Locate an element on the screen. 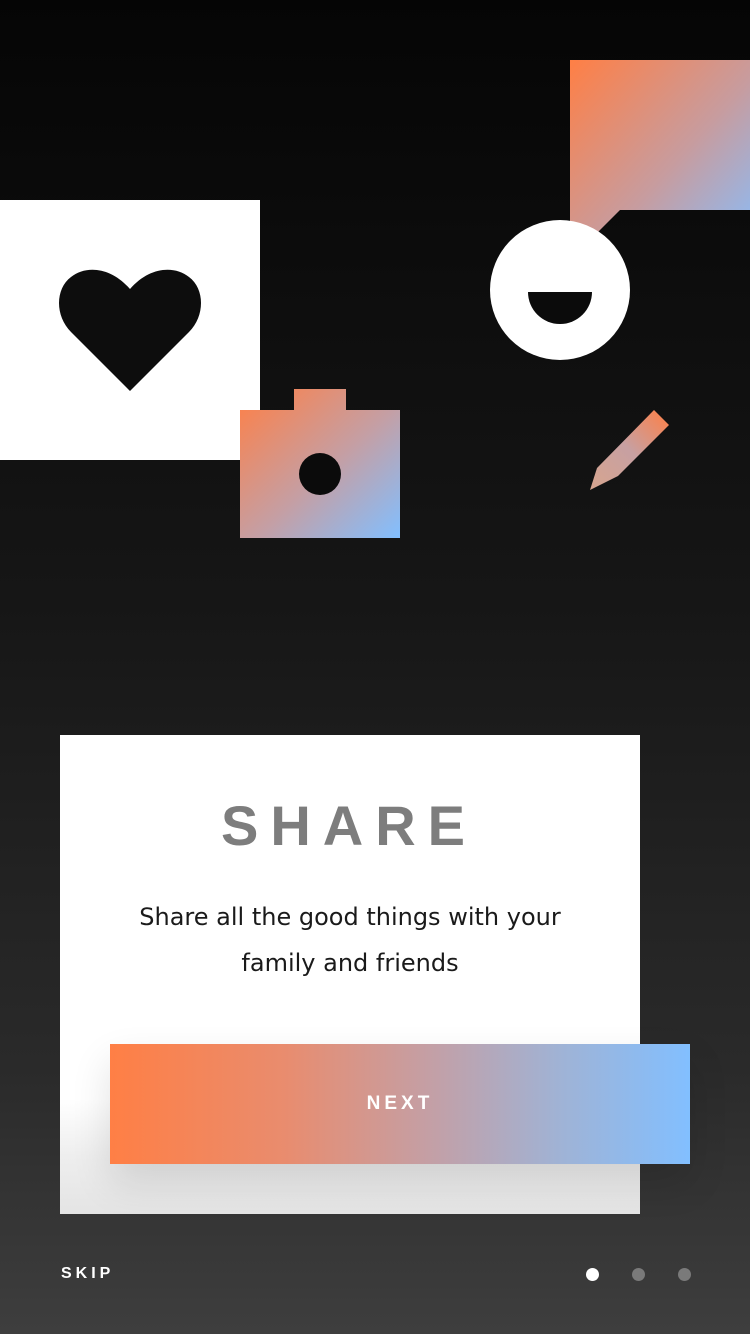 Image resolution: width=750 pixels, height=1334 pixels. next-button: NEXT is located at coordinates (400, 1104).